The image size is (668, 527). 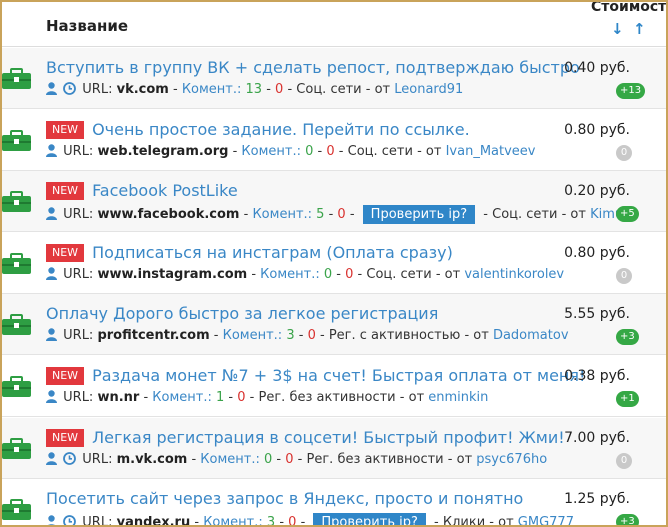 What do you see at coordinates (627, 337) in the screenshot?
I see `votes-badge: +3` at bounding box center [627, 337].